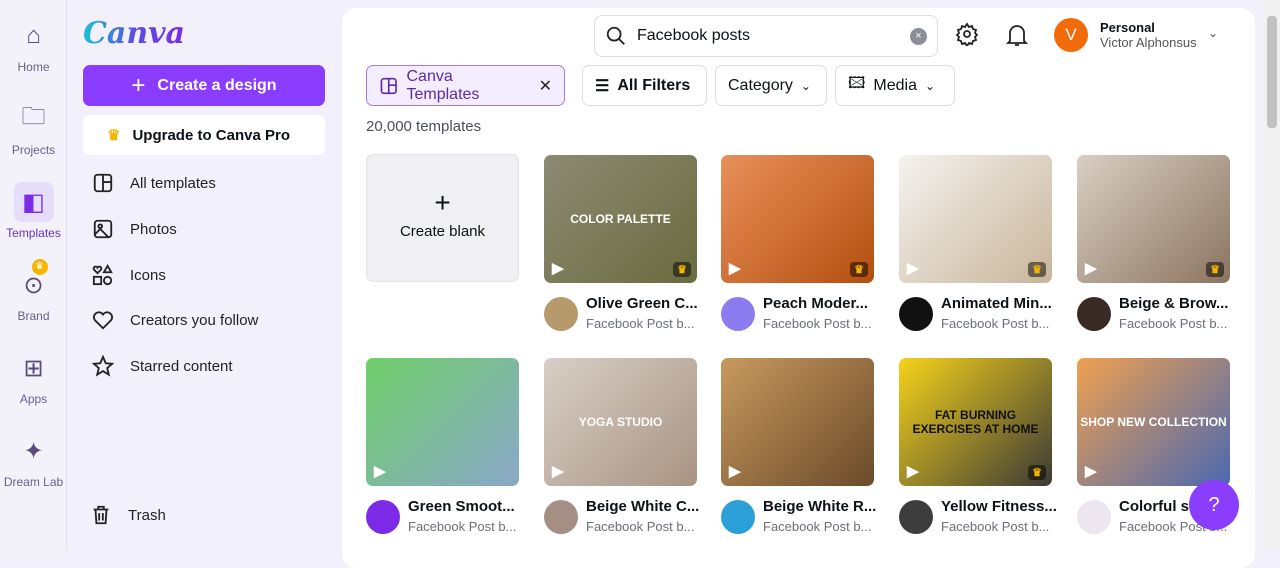 The height and width of the screenshot is (568, 1280). Describe the element at coordinates (33, 202) in the screenshot. I see `templates-icon: ◧` at that location.